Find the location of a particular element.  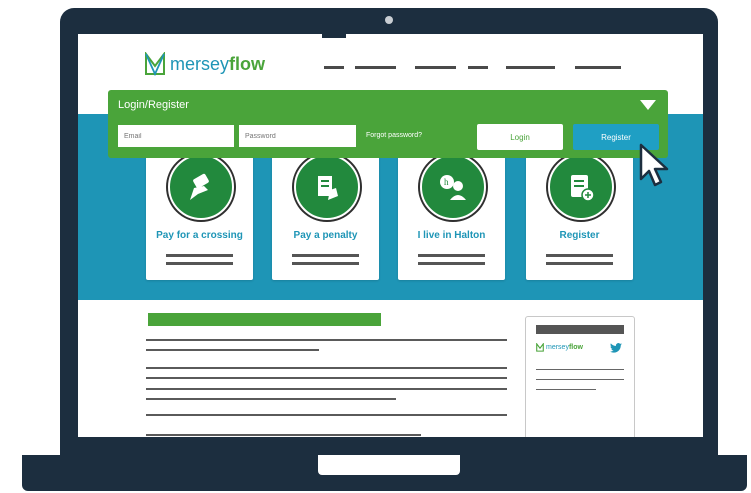

password-field is located at coordinates (297, 136).